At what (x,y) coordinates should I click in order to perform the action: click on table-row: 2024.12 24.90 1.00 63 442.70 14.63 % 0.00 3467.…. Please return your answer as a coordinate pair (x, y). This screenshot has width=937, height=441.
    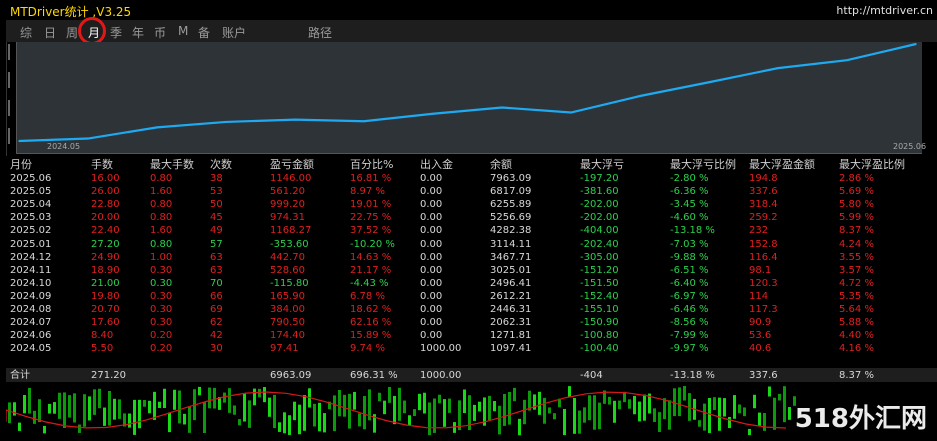
    Looking at the image, I should click on (470, 257).